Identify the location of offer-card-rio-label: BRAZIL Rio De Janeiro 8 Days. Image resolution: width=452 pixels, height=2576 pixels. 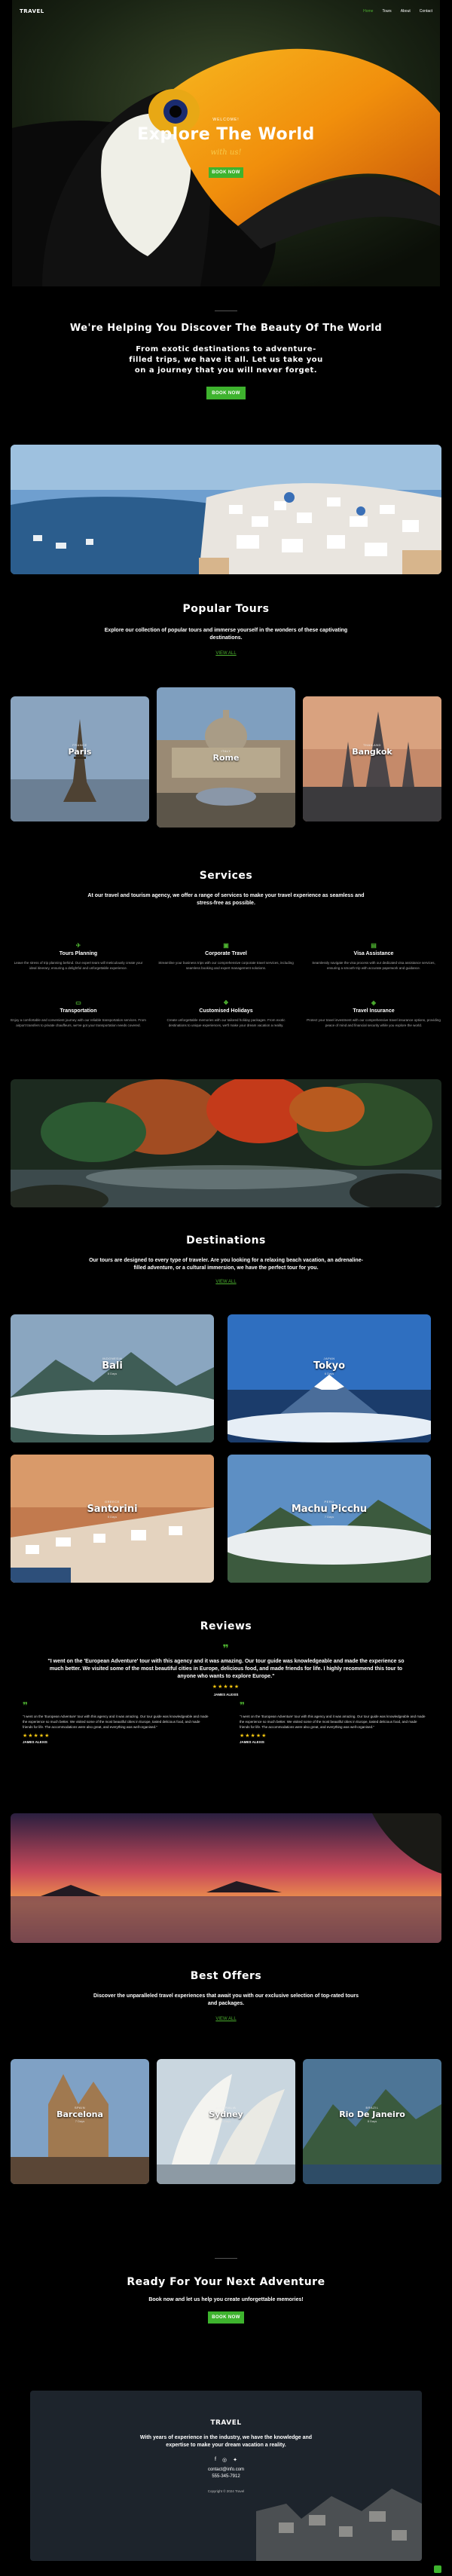
(372, 2115).